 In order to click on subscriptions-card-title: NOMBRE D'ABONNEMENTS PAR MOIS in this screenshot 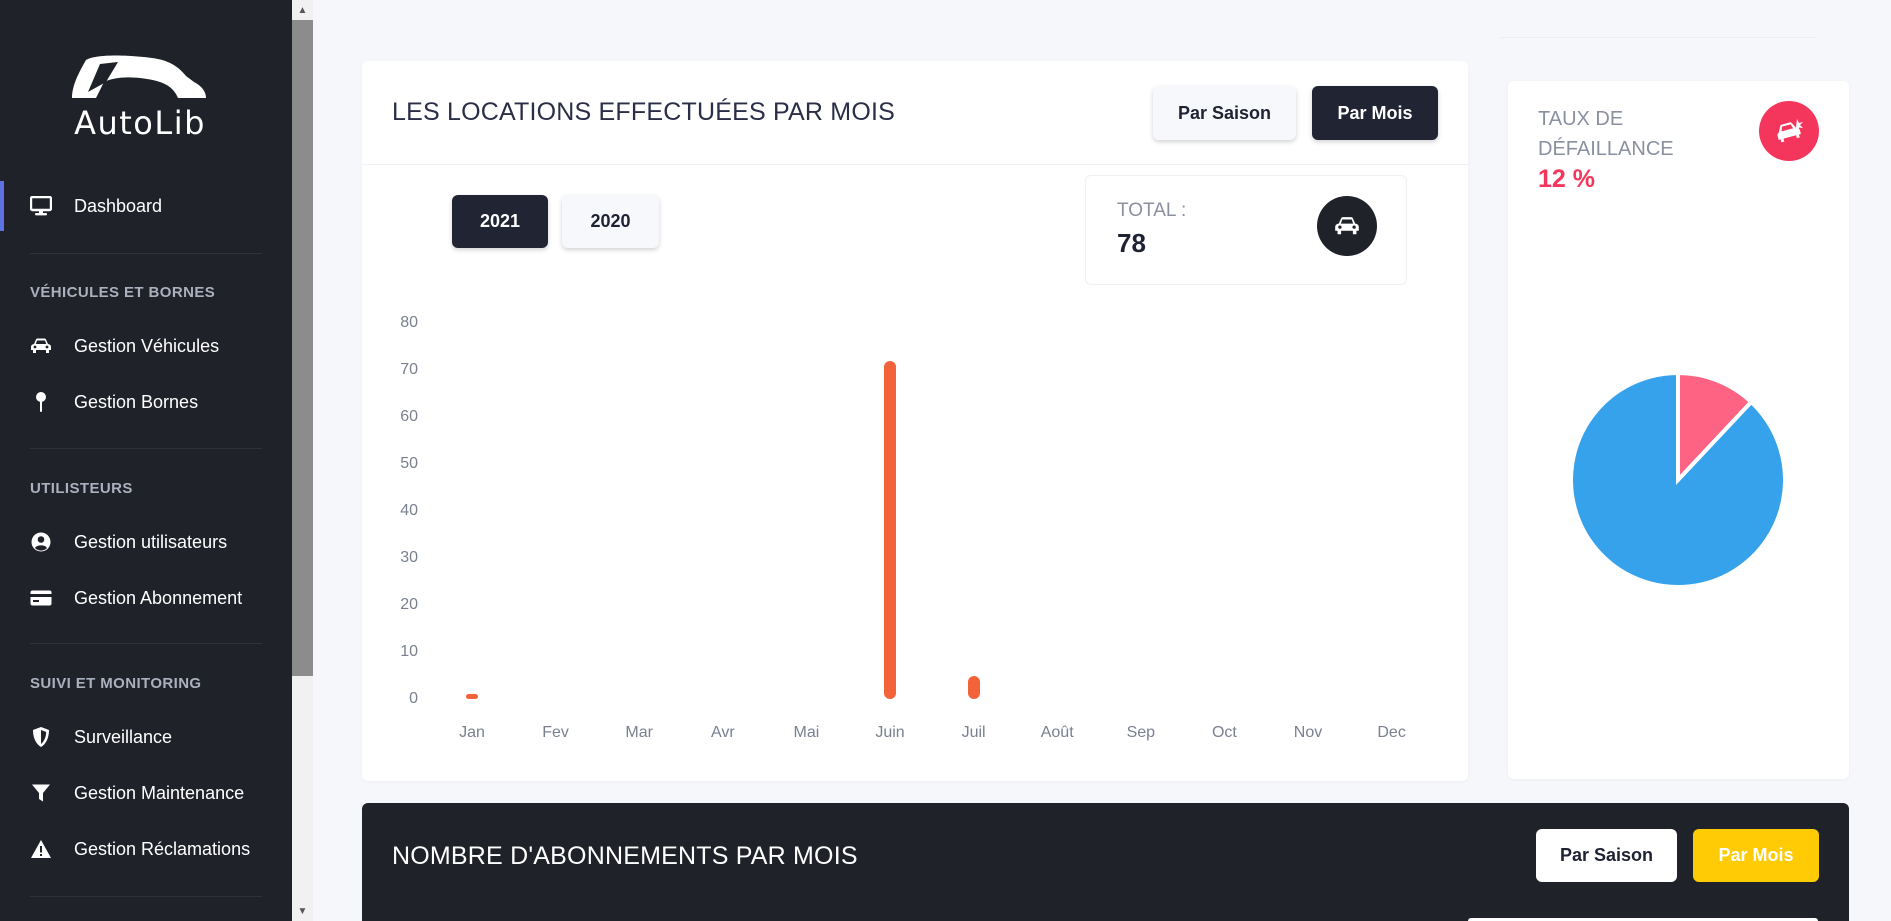, I will do `click(625, 856)`.